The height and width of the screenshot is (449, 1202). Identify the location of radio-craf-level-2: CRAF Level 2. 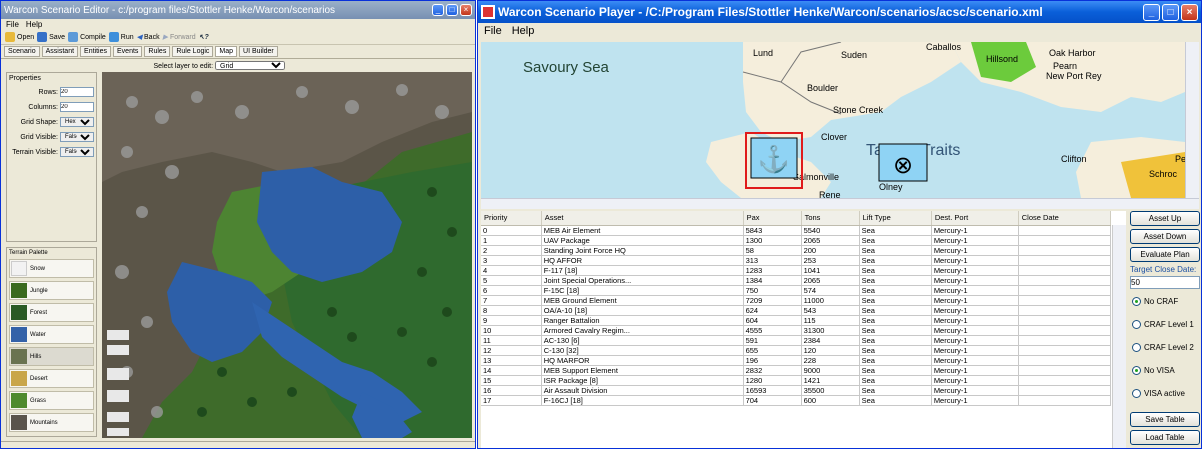
(1166, 347).